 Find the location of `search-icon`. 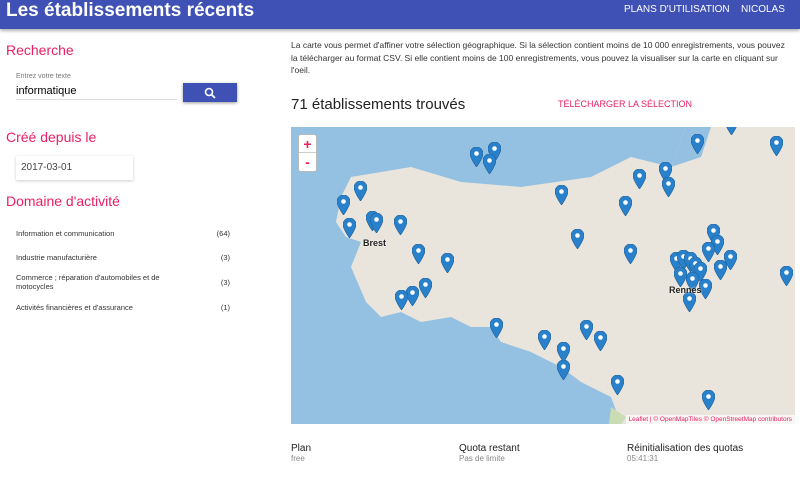

search-icon is located at coordinates (210, 93).